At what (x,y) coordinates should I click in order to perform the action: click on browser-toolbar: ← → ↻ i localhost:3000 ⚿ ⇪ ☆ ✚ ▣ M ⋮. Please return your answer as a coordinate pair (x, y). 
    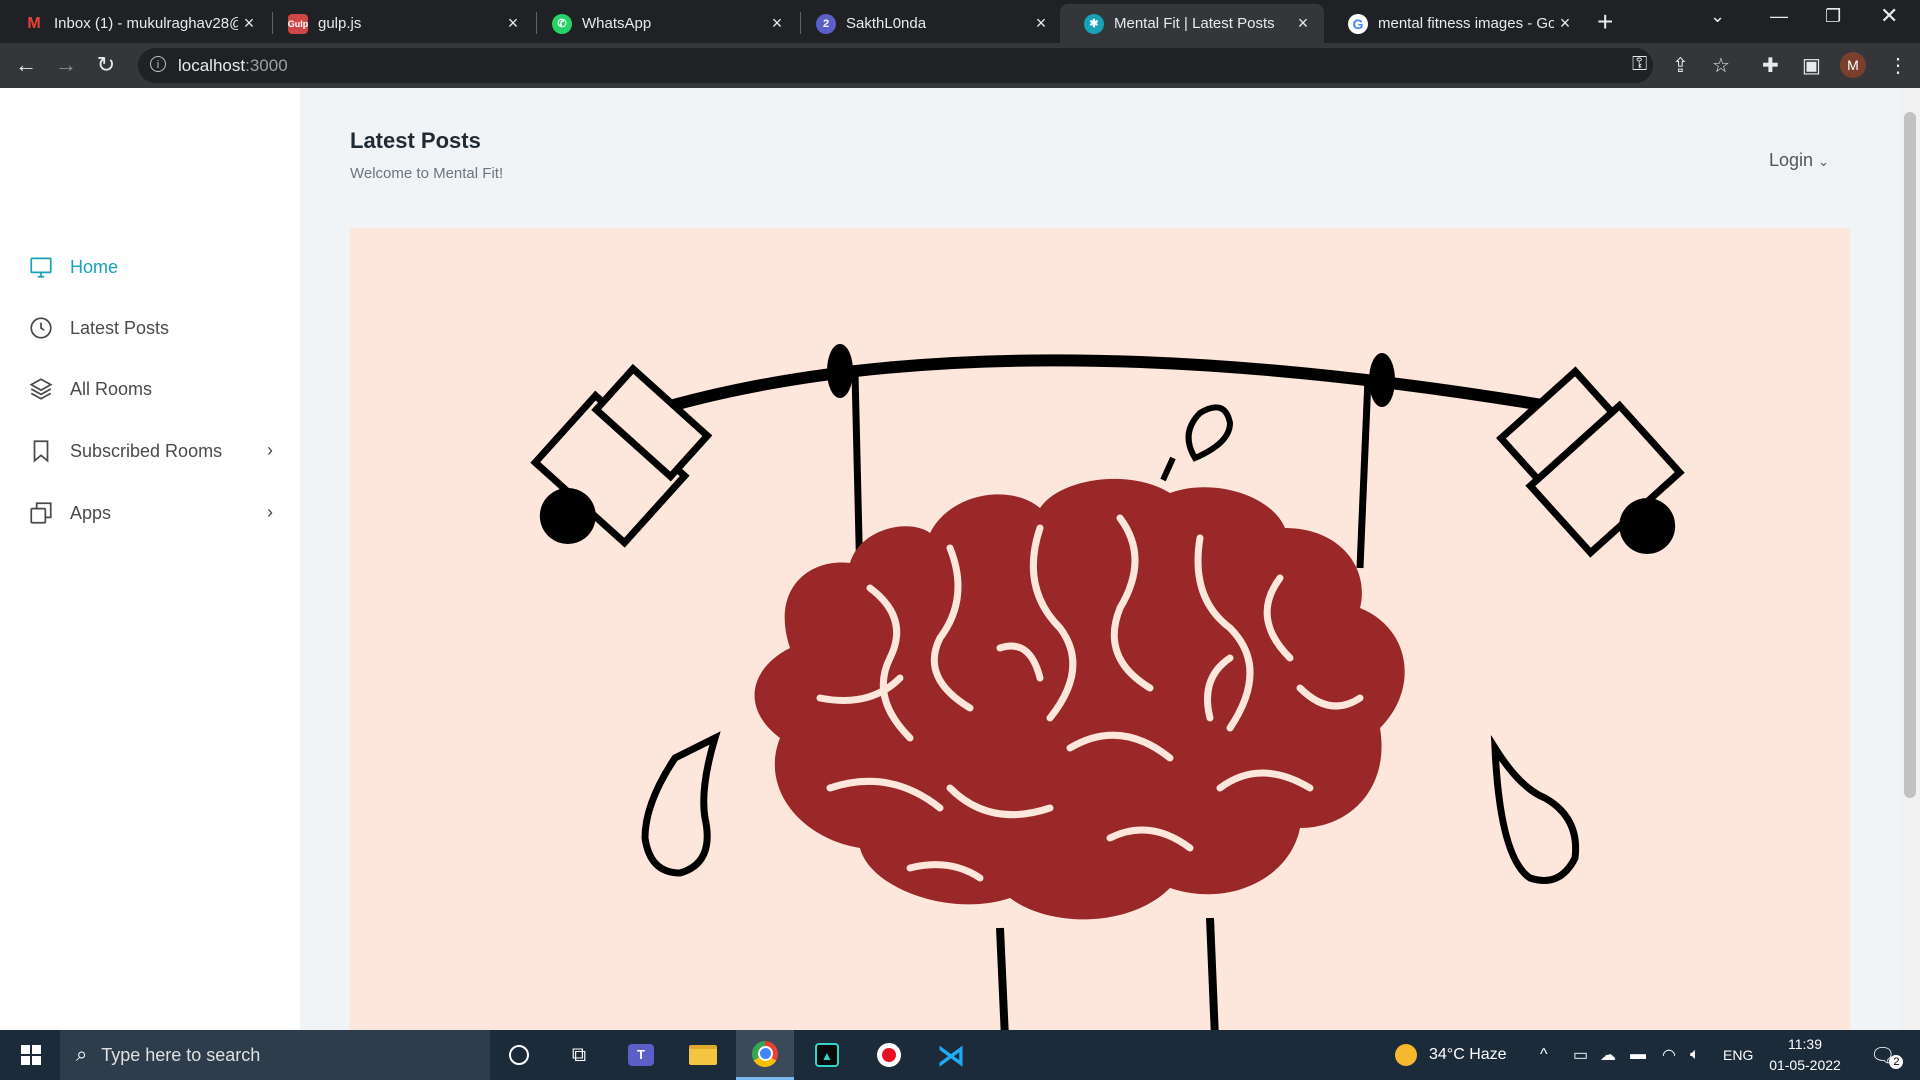
    Looking at the image, I should click on (960, 65).